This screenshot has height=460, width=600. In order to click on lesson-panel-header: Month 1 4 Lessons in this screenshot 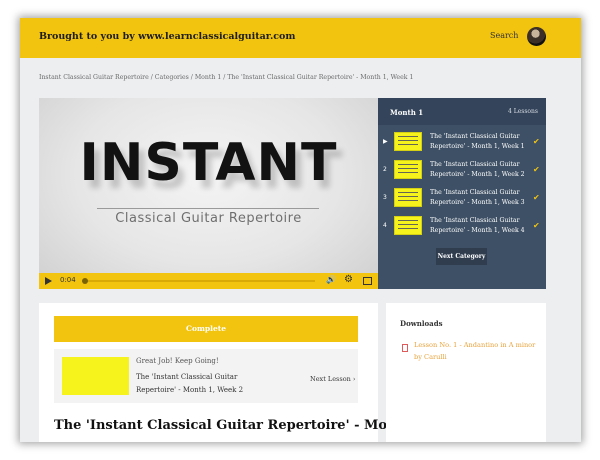, I will do `click(462, 111)`.